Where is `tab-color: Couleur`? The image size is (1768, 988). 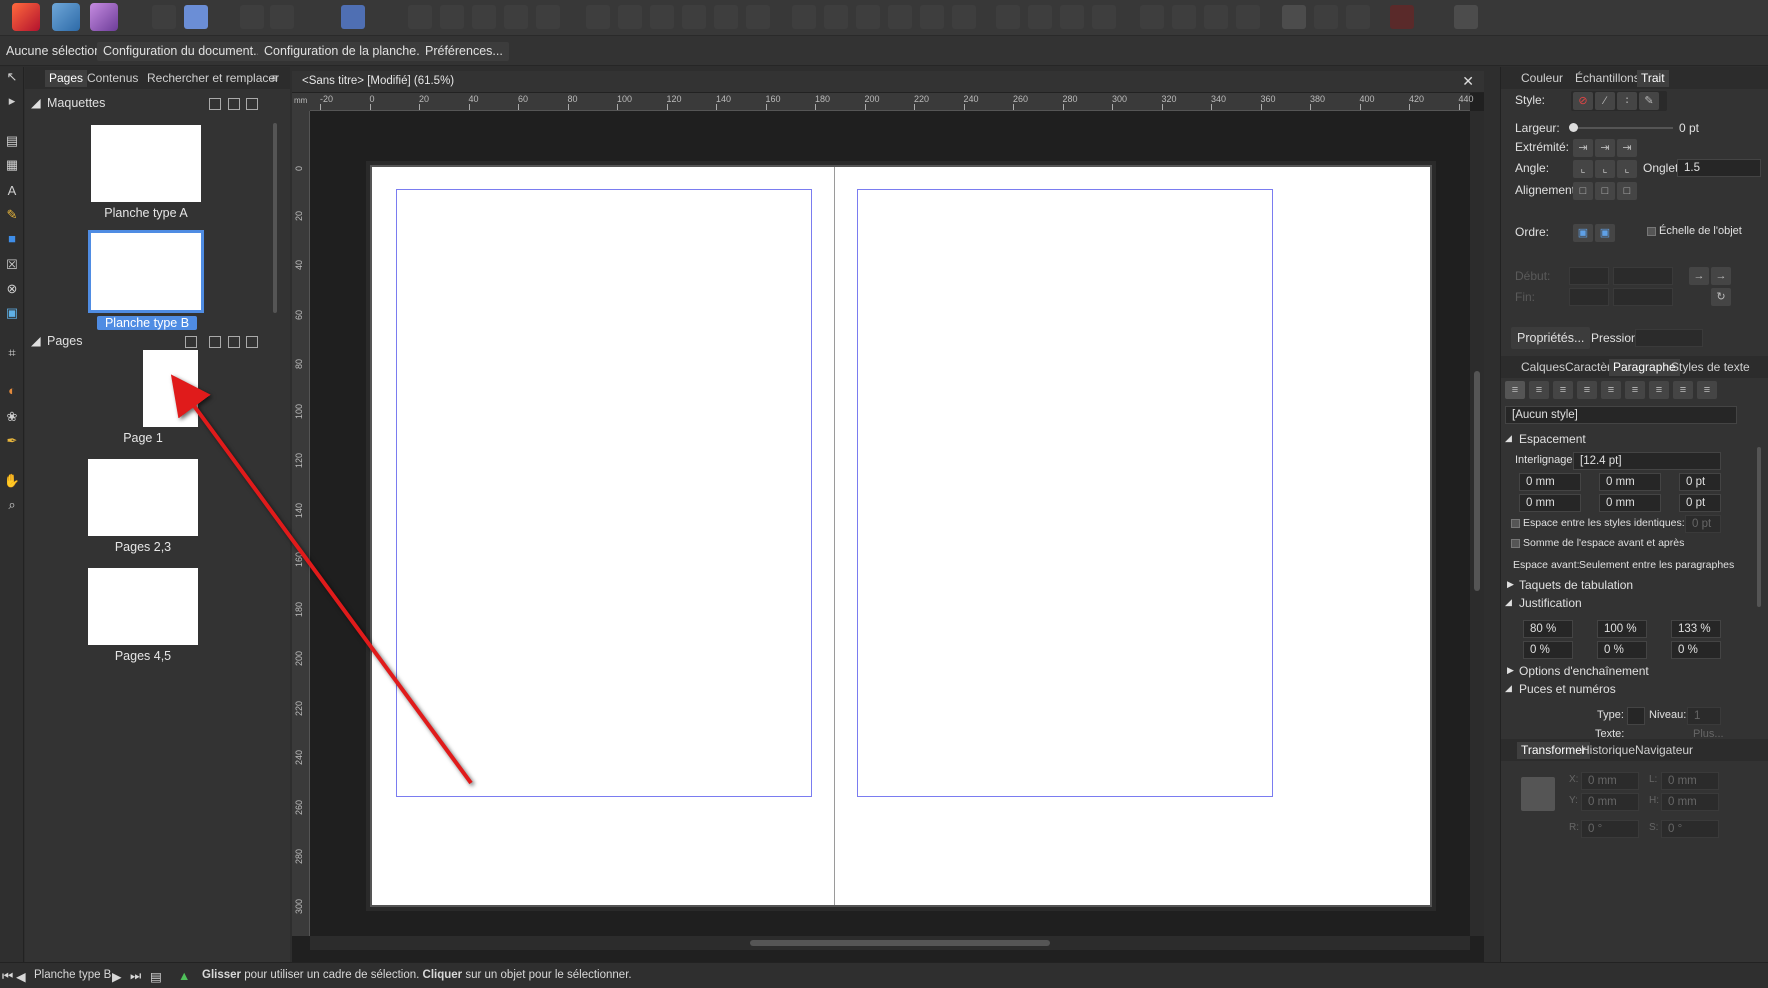
tab-color: Couleur is located at coordinates (1542, 78).